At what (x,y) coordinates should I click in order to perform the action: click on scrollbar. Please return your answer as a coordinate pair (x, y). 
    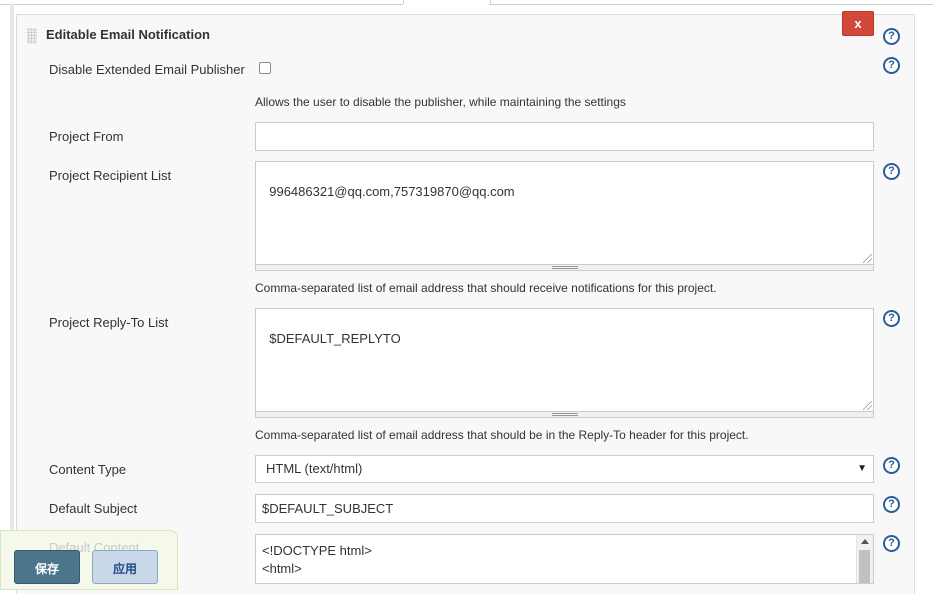
    Looking at the image, I should click on (864, 559).